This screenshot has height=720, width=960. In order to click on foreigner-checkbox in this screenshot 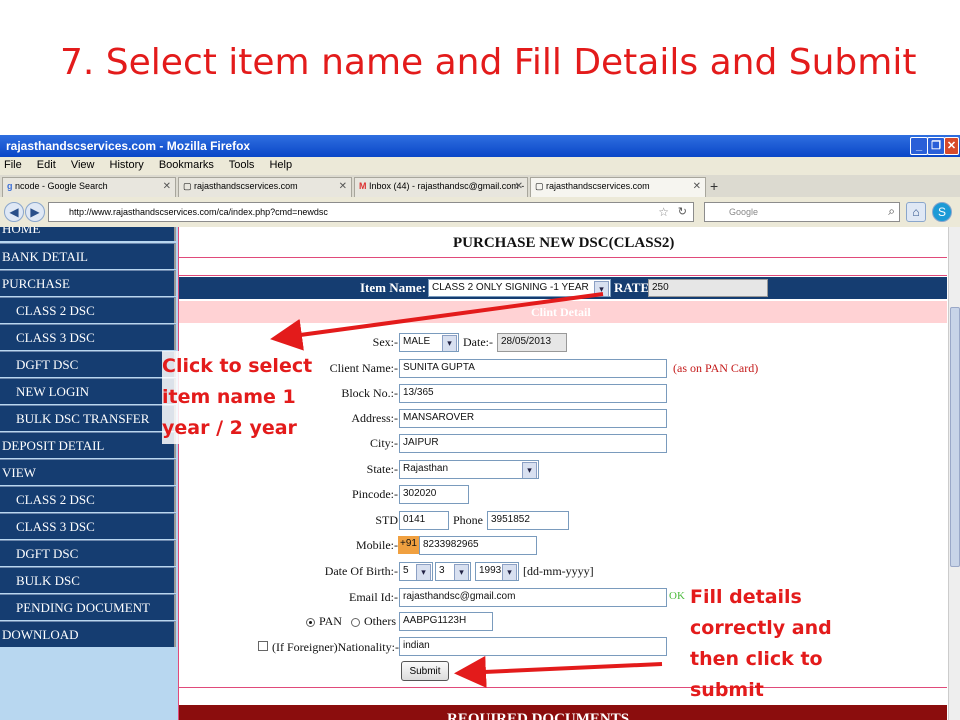, I will do `click(263, 646)`.